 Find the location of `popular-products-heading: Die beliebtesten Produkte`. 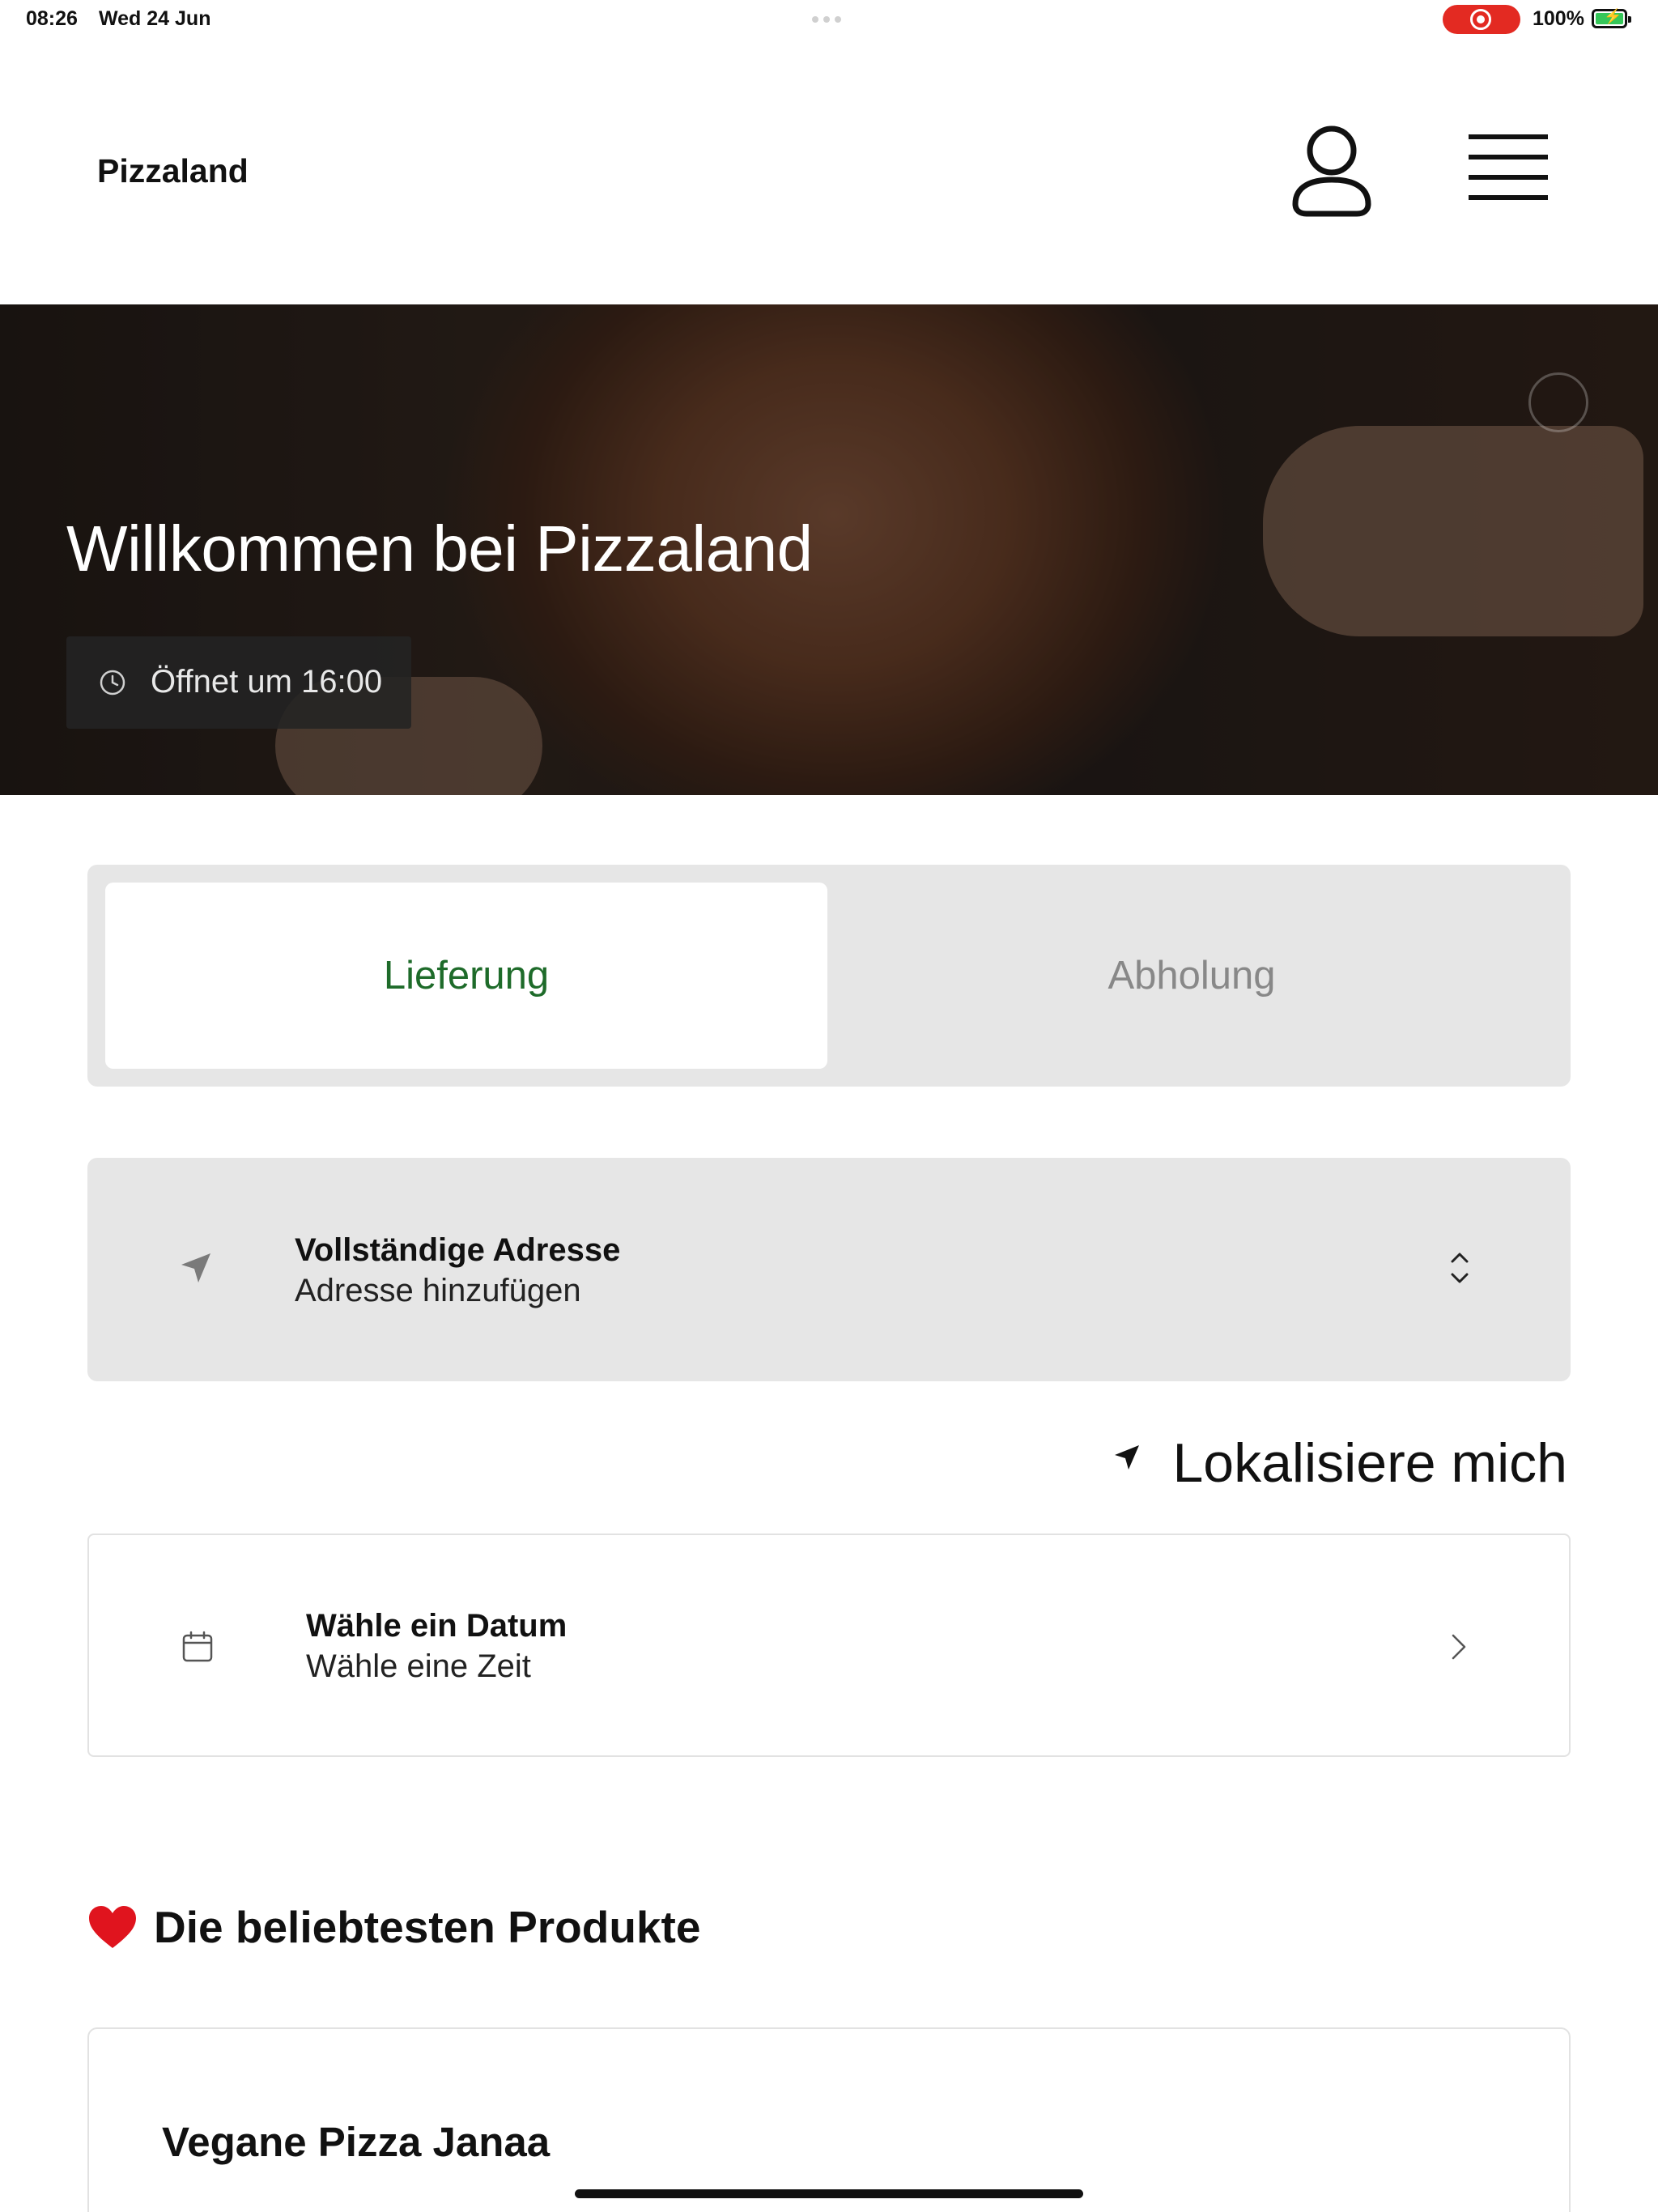

popular-products-heading: Die beliebtesten Produkte is located at coordinates (393, 1927).